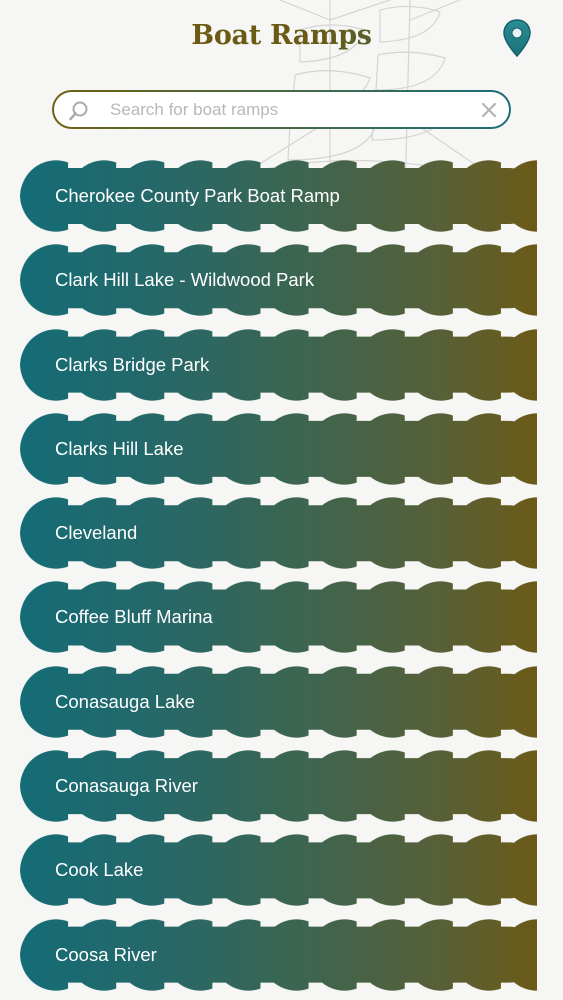  I want to click on page-title: Boat Ramps, so click(281, 35).